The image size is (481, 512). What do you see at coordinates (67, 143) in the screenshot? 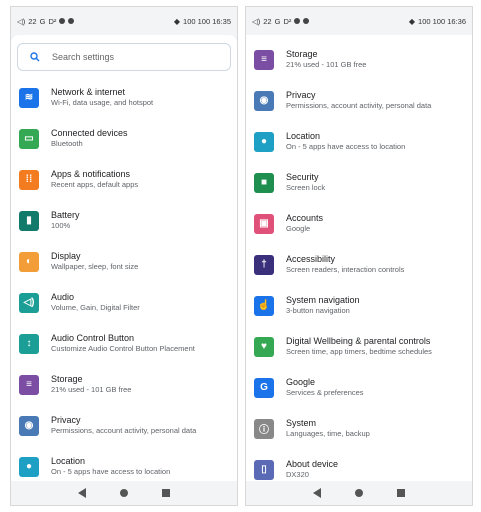
I see `settings-item-subtitle: Bluetooth` at bounding box center [67, 143].